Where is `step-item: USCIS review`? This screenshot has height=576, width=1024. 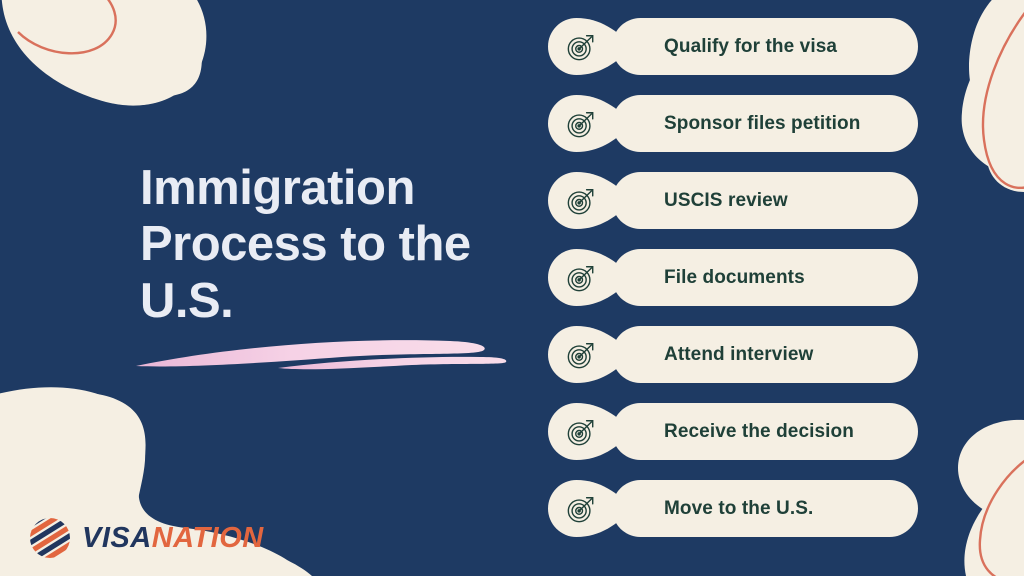 step-item: USCIS review is located at coordinates (733, 200).